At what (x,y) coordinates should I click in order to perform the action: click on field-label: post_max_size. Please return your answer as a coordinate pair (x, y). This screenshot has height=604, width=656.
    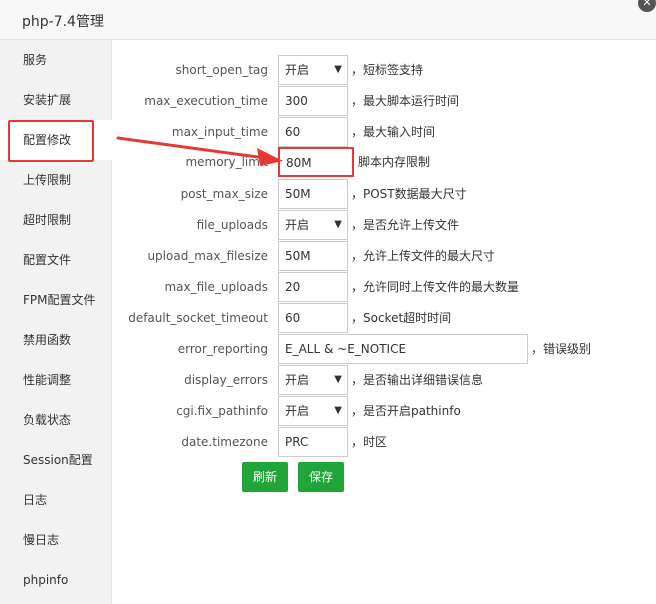
    Looking at the image, I should click on (224, 194).